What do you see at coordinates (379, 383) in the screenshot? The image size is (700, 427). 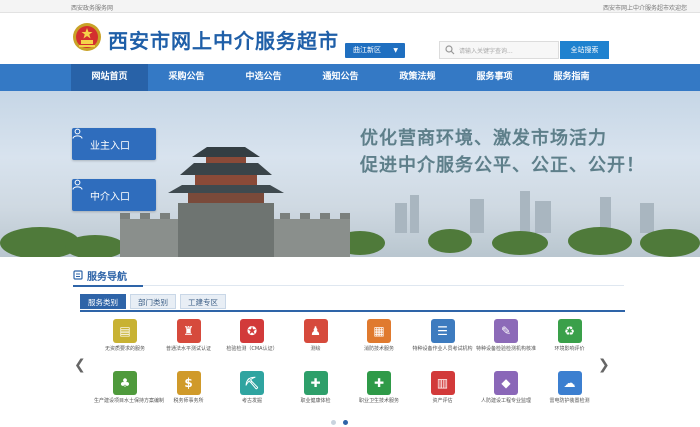 I see `first-aid-icon: ✚` at bounding box center [379, 383].